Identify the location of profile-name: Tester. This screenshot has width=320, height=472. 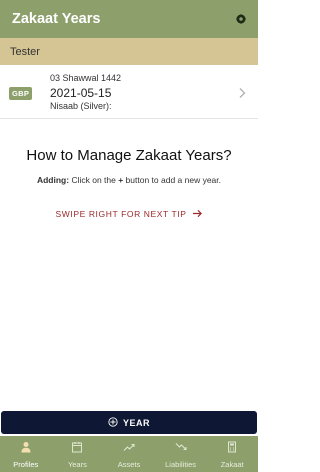
(25, 51).